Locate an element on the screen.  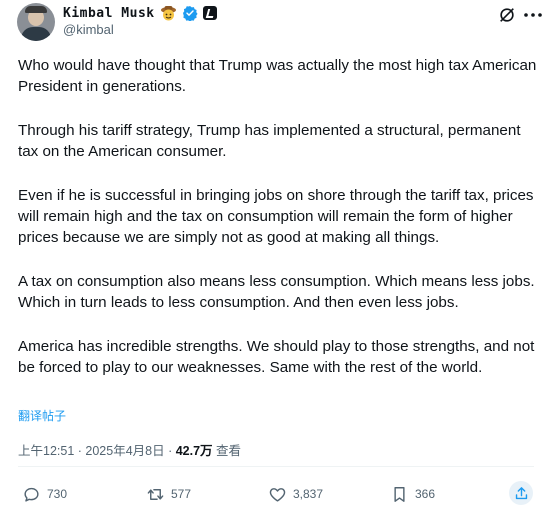
bookmark-count: 366 is located at coordinates (425, 494).